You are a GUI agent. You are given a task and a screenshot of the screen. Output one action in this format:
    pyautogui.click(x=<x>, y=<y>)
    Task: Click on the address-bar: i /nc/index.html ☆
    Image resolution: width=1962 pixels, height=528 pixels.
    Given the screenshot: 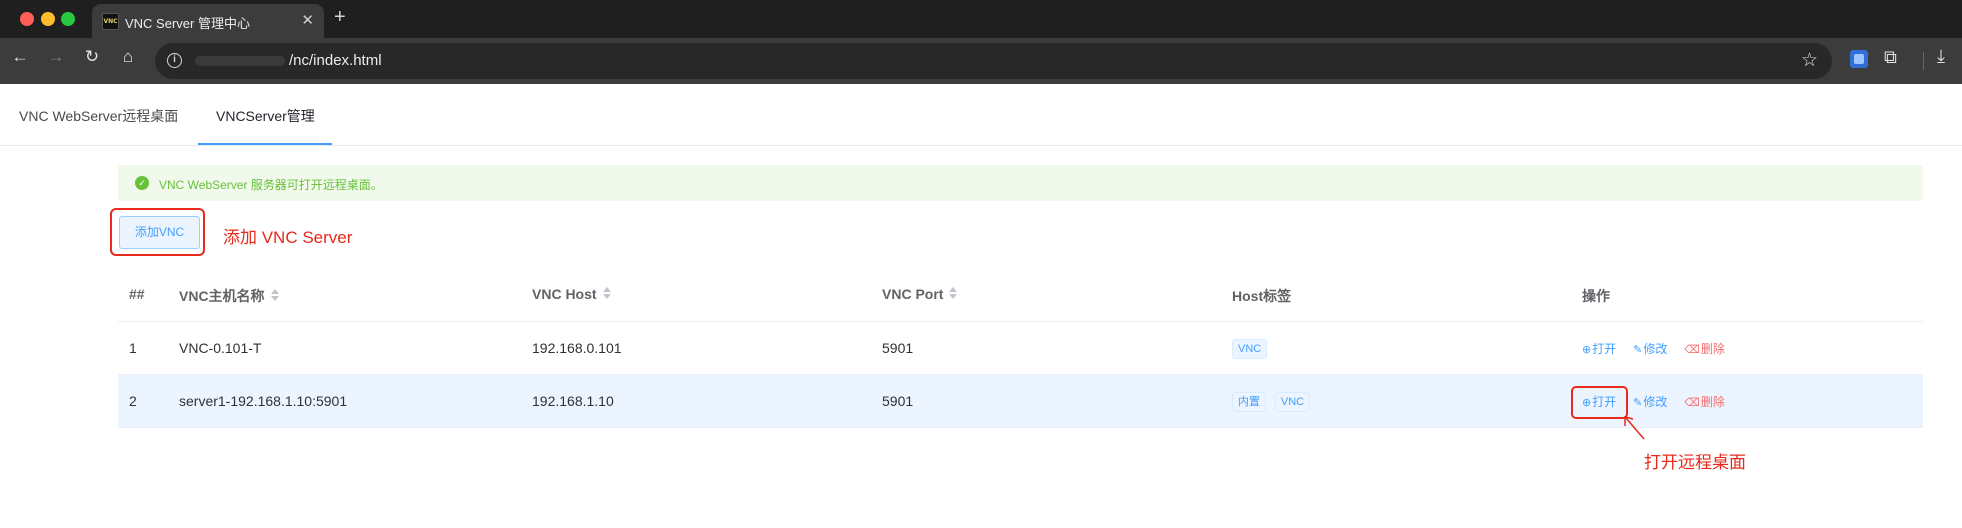 What is the action you would take?
    pyautogui.click(x=993, y=61)
    